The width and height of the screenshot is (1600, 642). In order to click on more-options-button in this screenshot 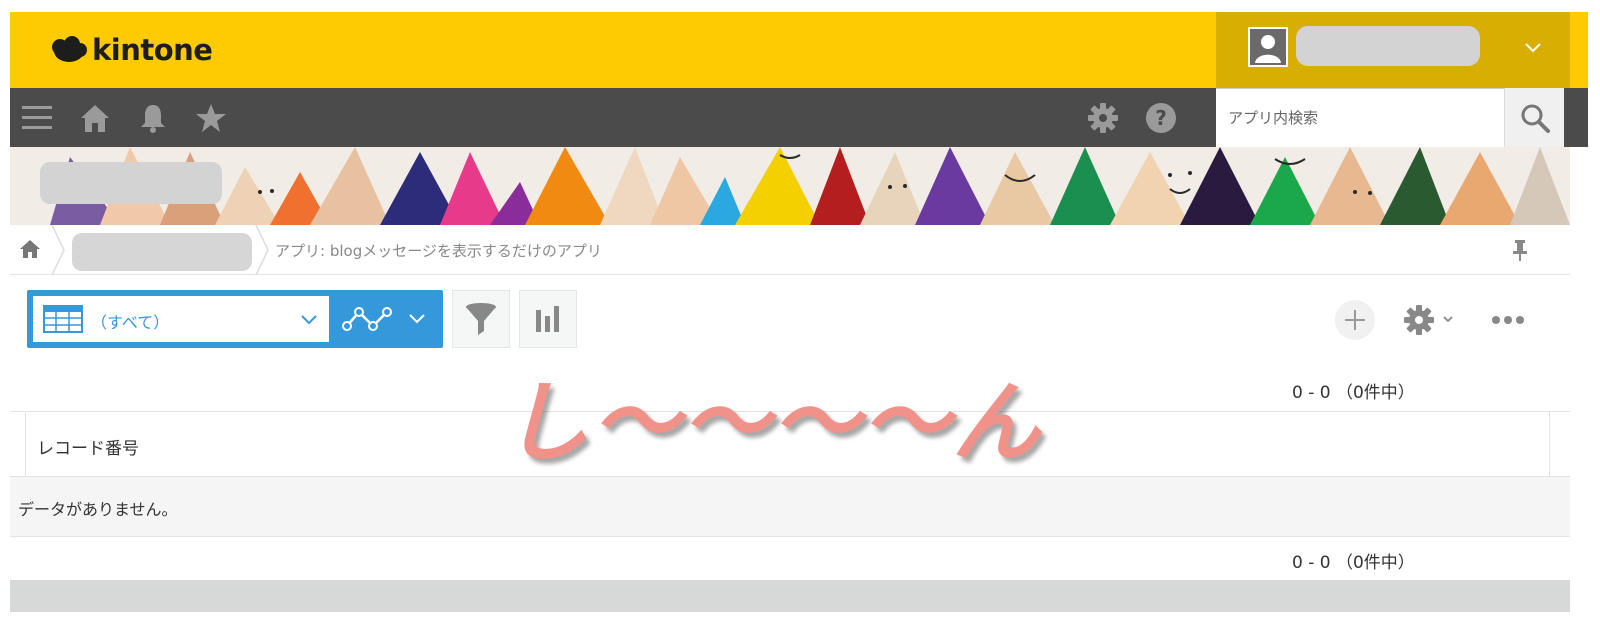, I will do `click(1508, 320)`.